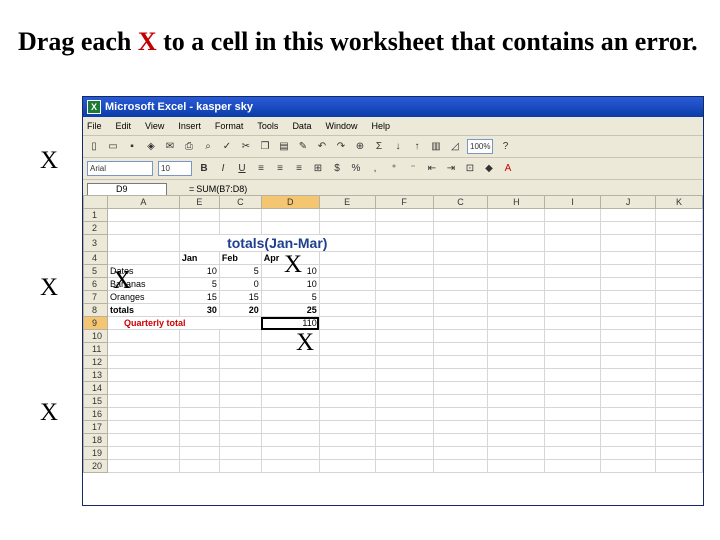  I want to click on row-header: 11, so click(95, 349).